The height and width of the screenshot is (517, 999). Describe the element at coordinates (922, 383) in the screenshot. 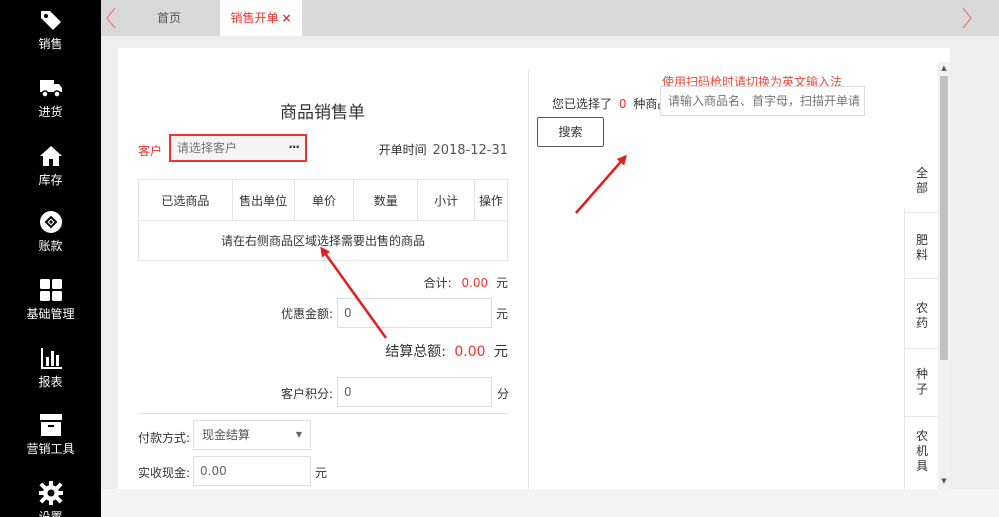

I see `category-tab-seeds: 种 子` at that location.